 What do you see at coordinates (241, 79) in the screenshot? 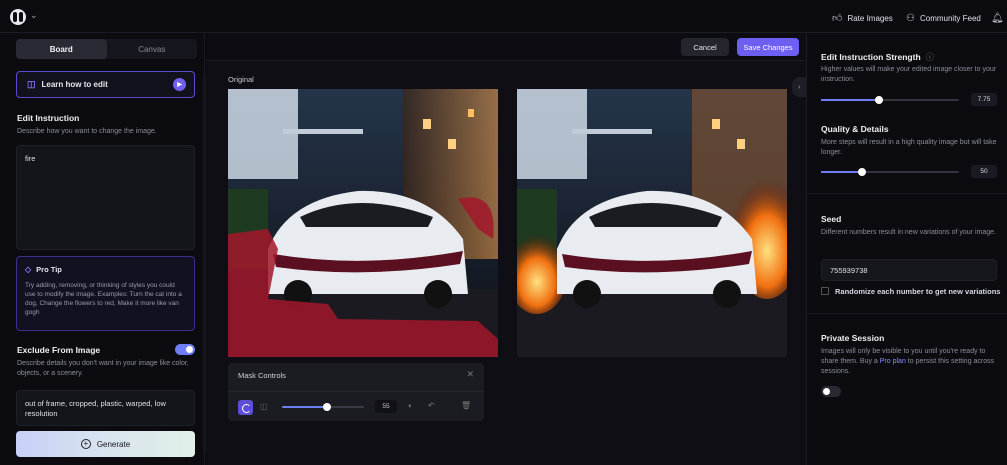
I see `original-label: Original` at bounding box center [241, 79].